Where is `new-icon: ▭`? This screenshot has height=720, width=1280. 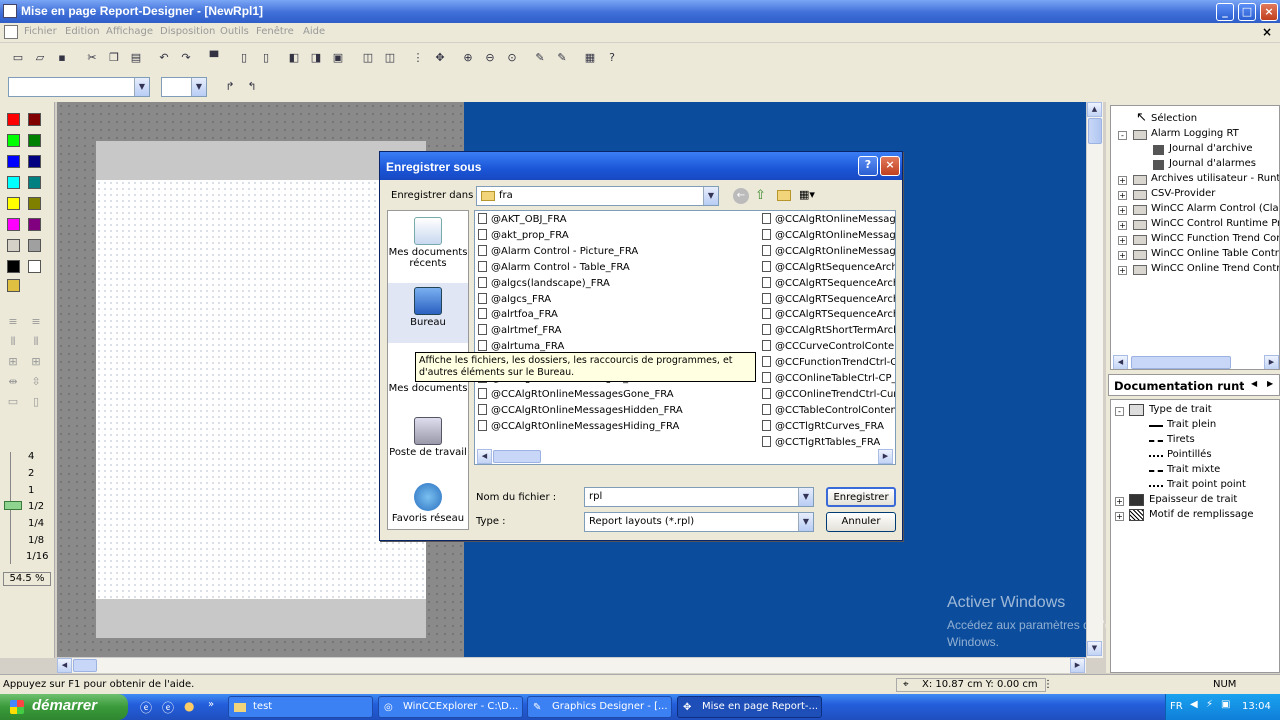 new-icon: ▭ is located at coordinates (18, 58).